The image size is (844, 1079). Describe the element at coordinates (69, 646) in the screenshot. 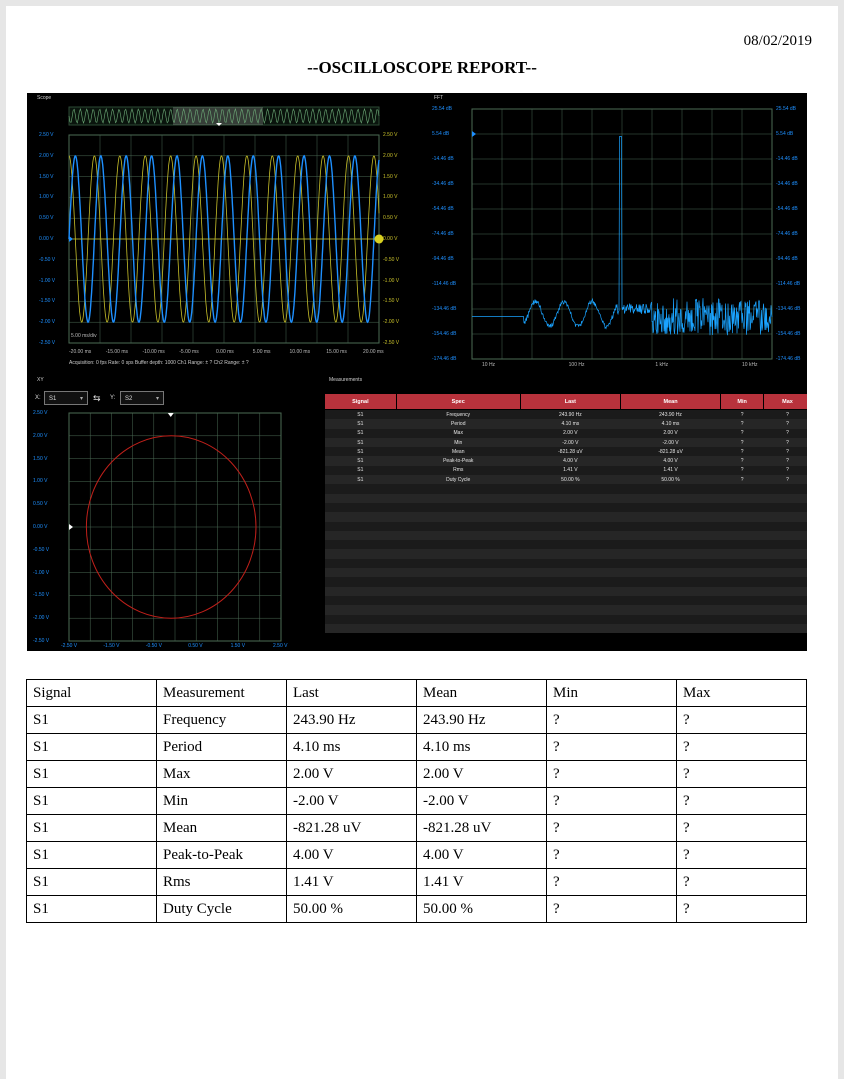

I see `xy-x-label: -2.50 V` at that location.